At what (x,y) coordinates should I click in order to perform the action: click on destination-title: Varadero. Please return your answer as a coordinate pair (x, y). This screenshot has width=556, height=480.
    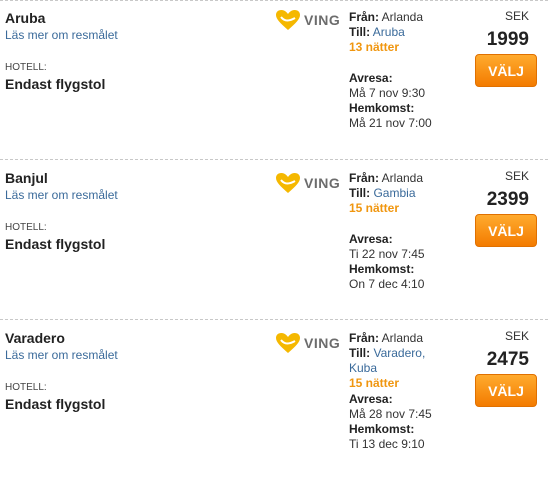
    Looking at the image, I should click on (35, 338).